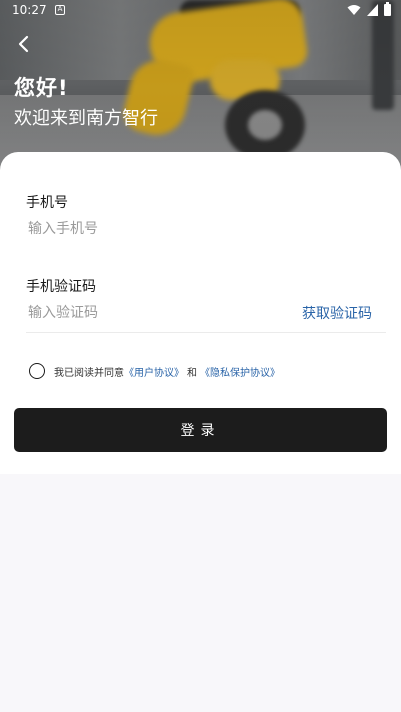 The image size is (401, 712). I want to click on chevron-left-icon, so click(23, 44).